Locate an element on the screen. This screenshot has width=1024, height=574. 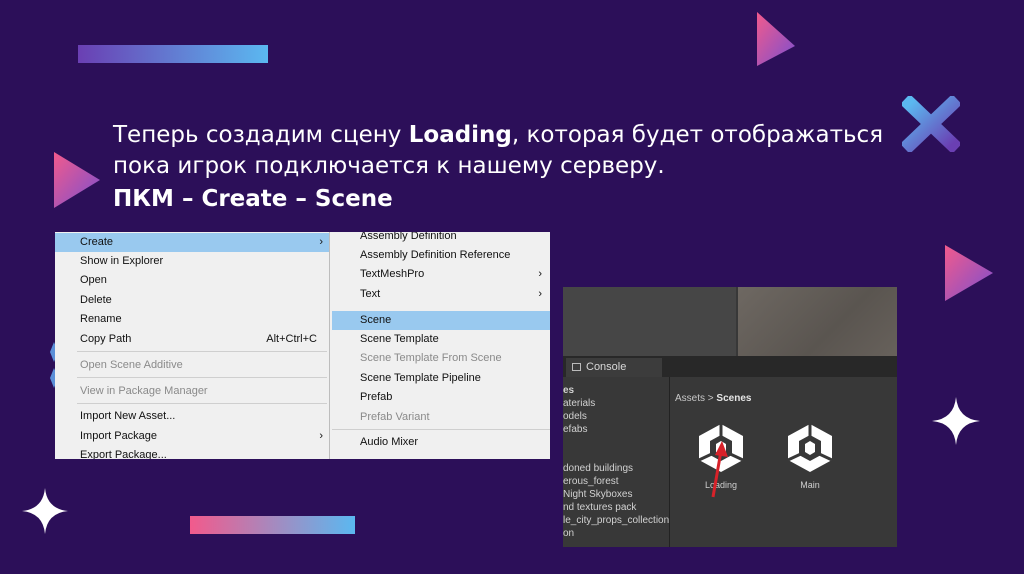
menu-item-copy-path: Copy Path Alt+Ctrl+C is located at coordinates (192, 339).